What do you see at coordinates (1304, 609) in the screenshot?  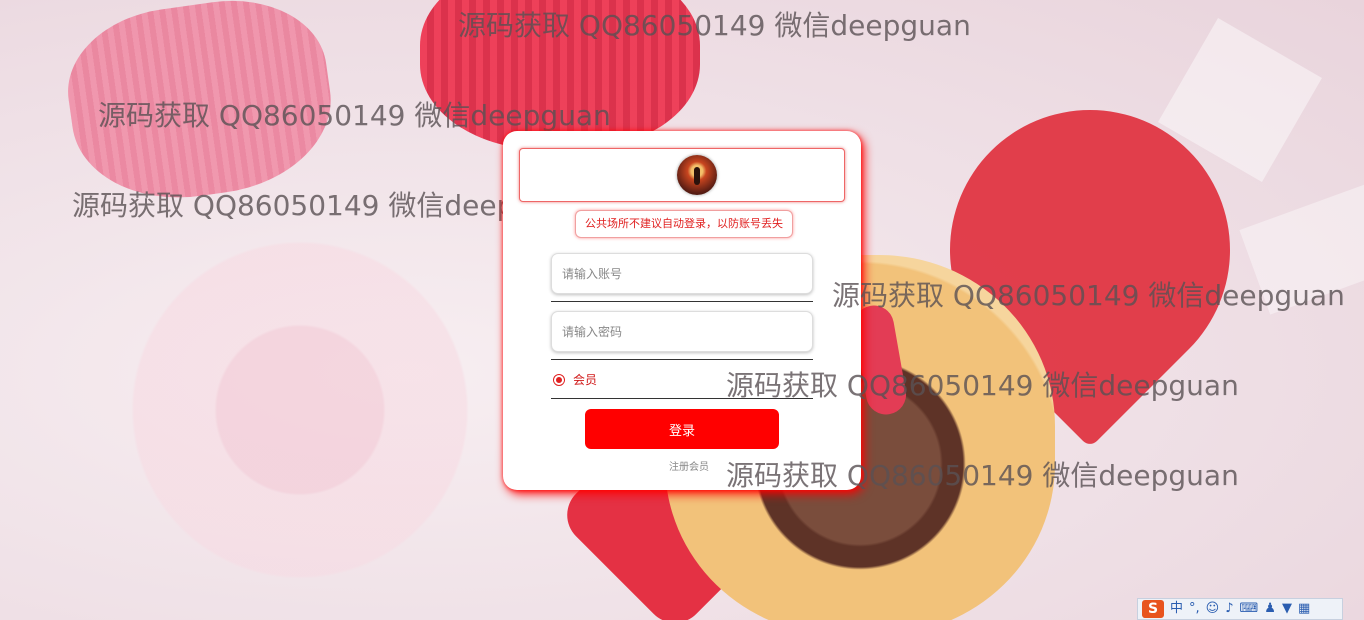 I see `grid-icon: ▦` at bounding box center [1304, 609].